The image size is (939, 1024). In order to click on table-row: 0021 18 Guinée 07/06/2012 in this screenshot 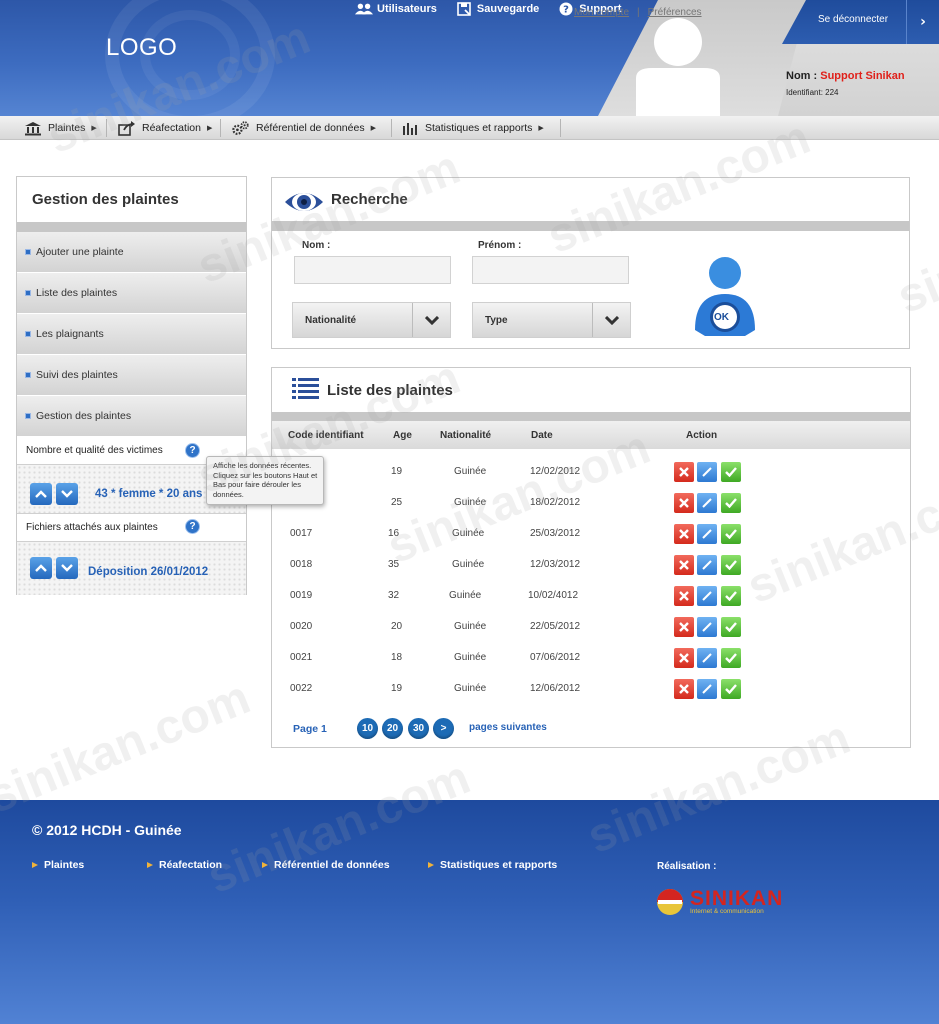, I will do `click(591, 658)`.